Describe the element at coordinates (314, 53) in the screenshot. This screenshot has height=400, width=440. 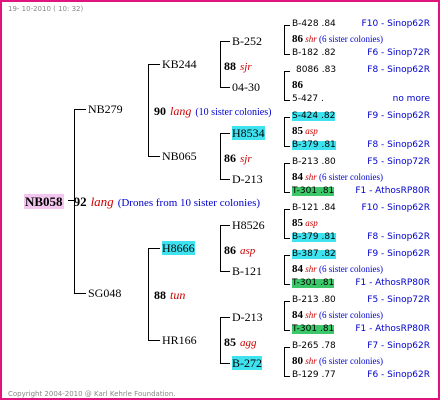
I see `gen5-b-0: B-182 .82` at that location.